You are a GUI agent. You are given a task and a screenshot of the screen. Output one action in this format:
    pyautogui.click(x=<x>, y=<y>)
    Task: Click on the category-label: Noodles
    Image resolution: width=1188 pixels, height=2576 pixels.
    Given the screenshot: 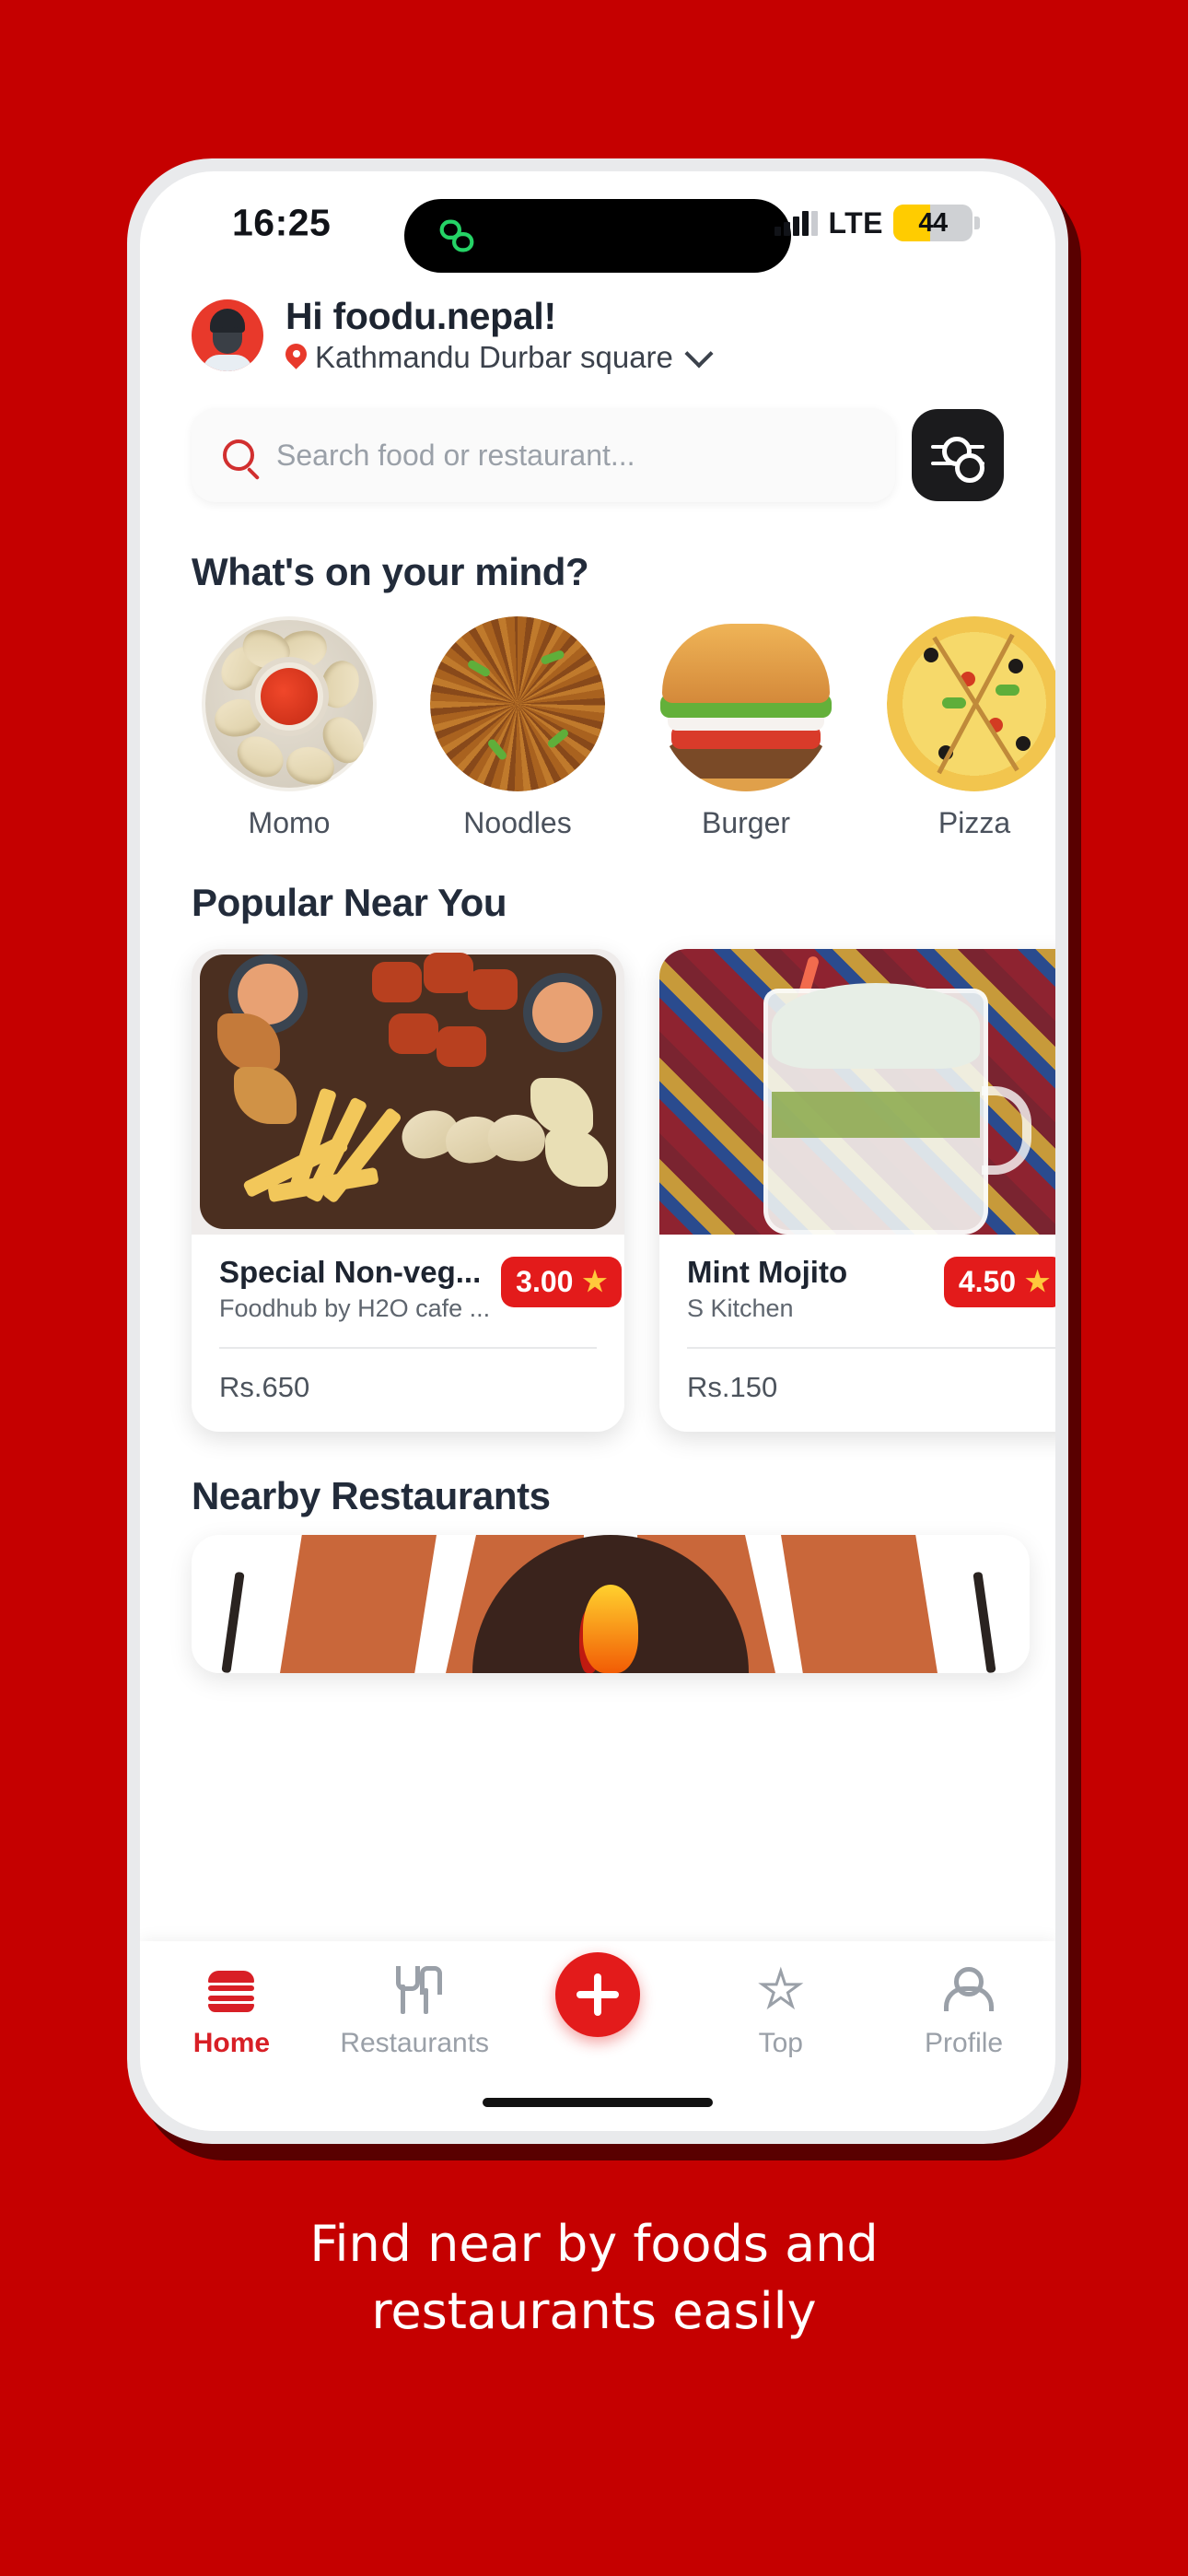 What is the action you would take?
    pyautogui.click(x=517, y=822)
    